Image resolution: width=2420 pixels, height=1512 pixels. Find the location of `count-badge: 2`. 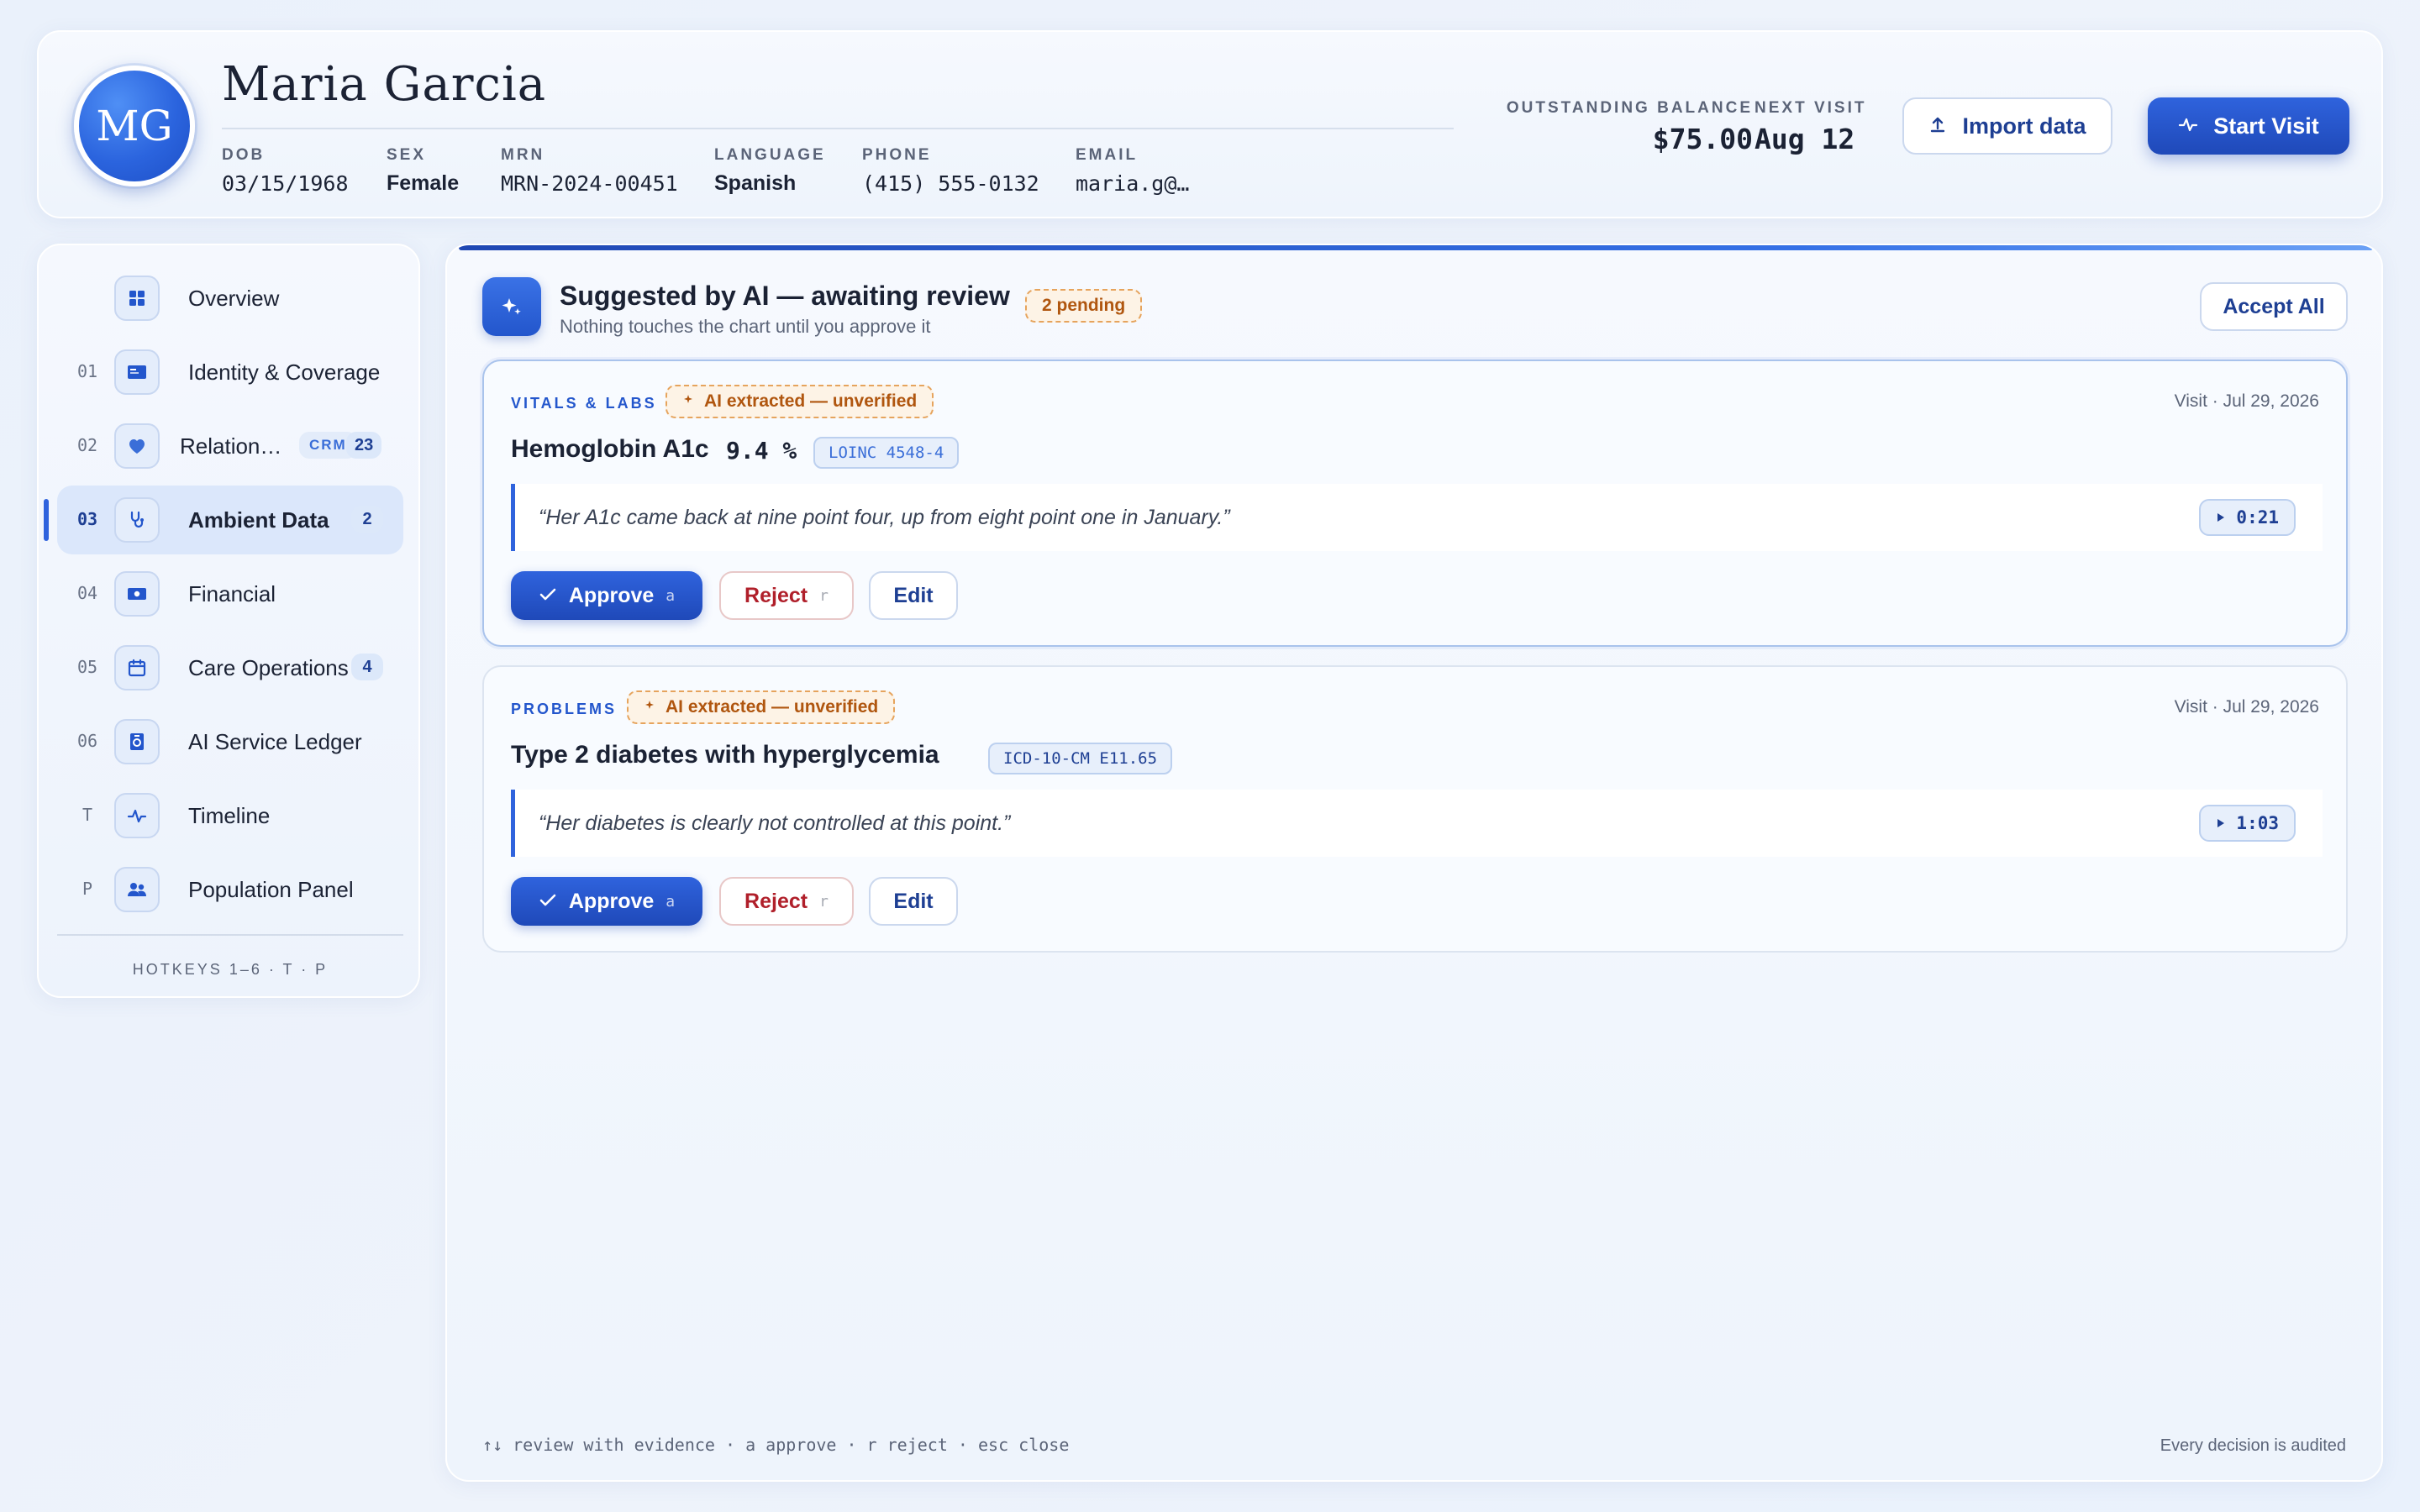

count-badge: 2 is located at coordinates (367, 519).